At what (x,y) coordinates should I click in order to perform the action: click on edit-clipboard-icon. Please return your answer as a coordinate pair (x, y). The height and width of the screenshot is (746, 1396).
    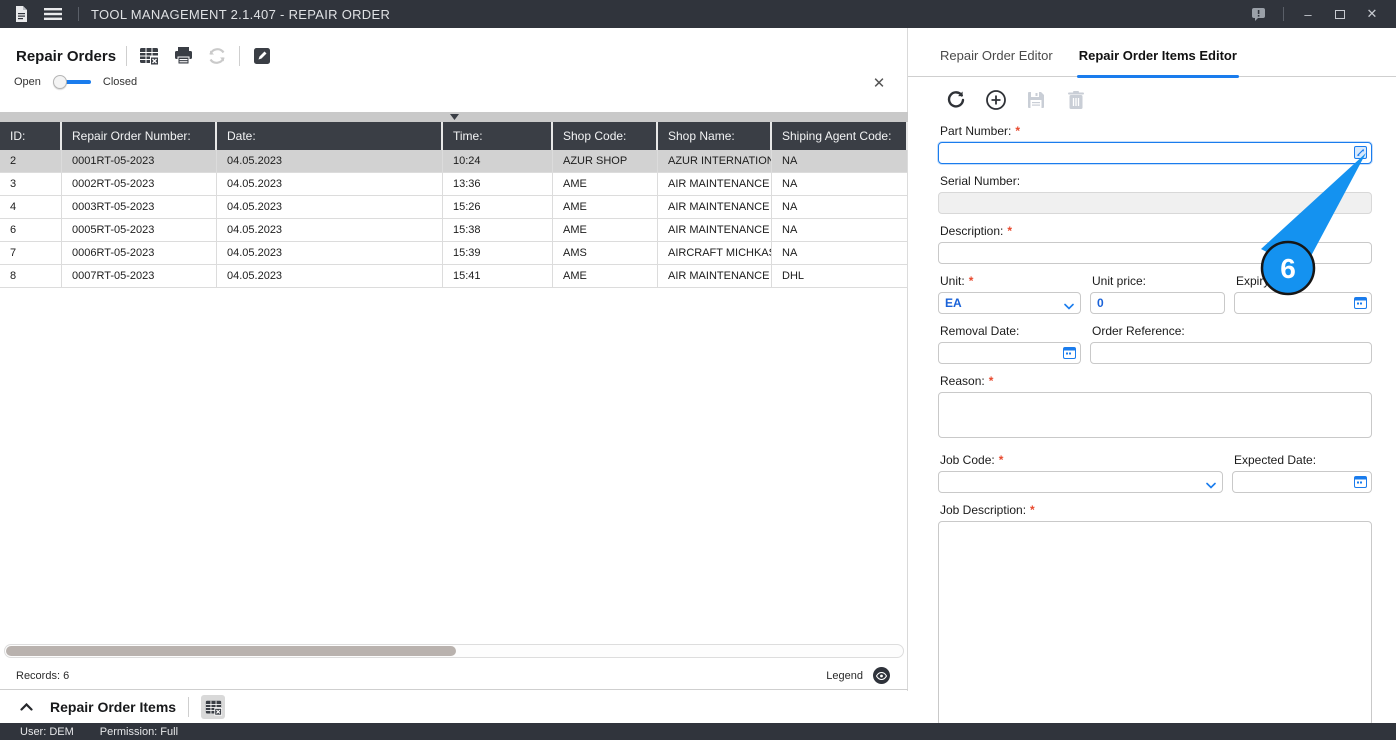
    Looking at the image, I should click on (262, 56).